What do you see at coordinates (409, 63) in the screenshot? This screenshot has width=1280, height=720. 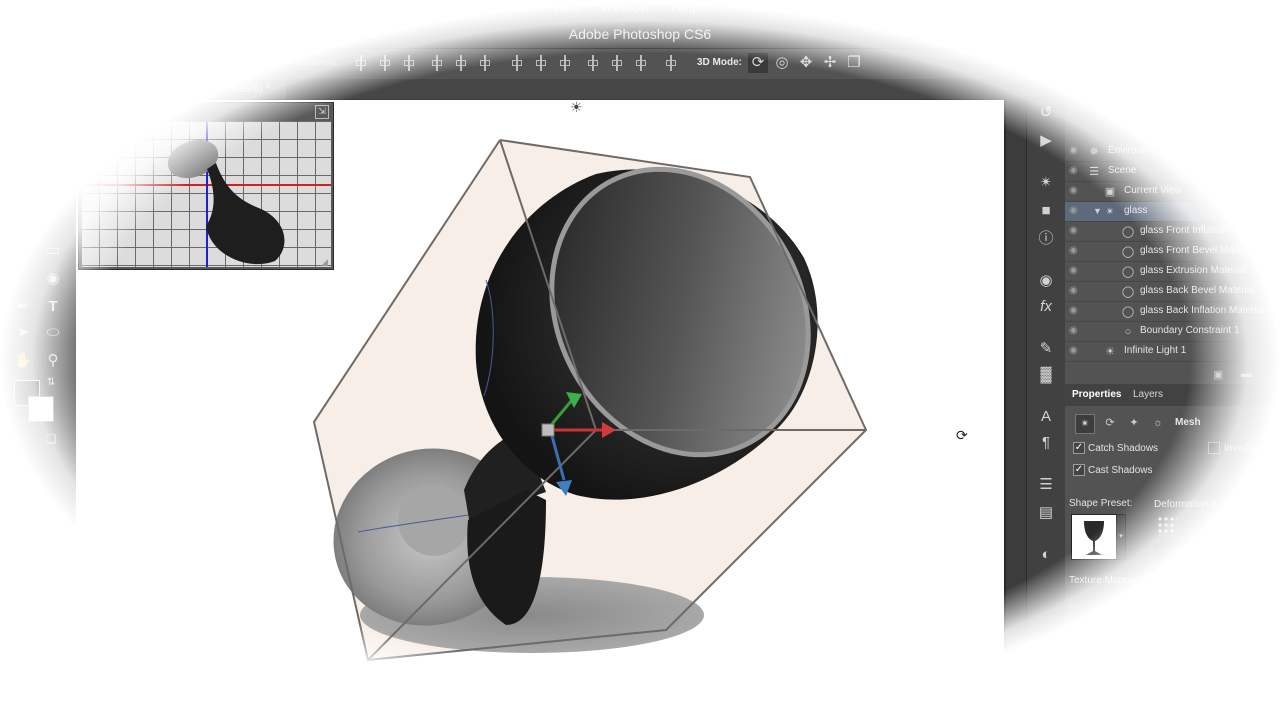 I see `align-bottom-edges-icon` at bounding box center [409, 63].